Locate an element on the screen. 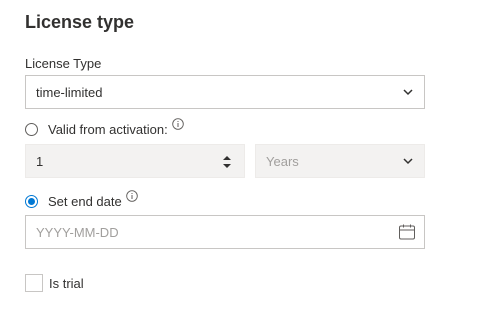  spin-arrows-icon is located at coordinates (227, 162).